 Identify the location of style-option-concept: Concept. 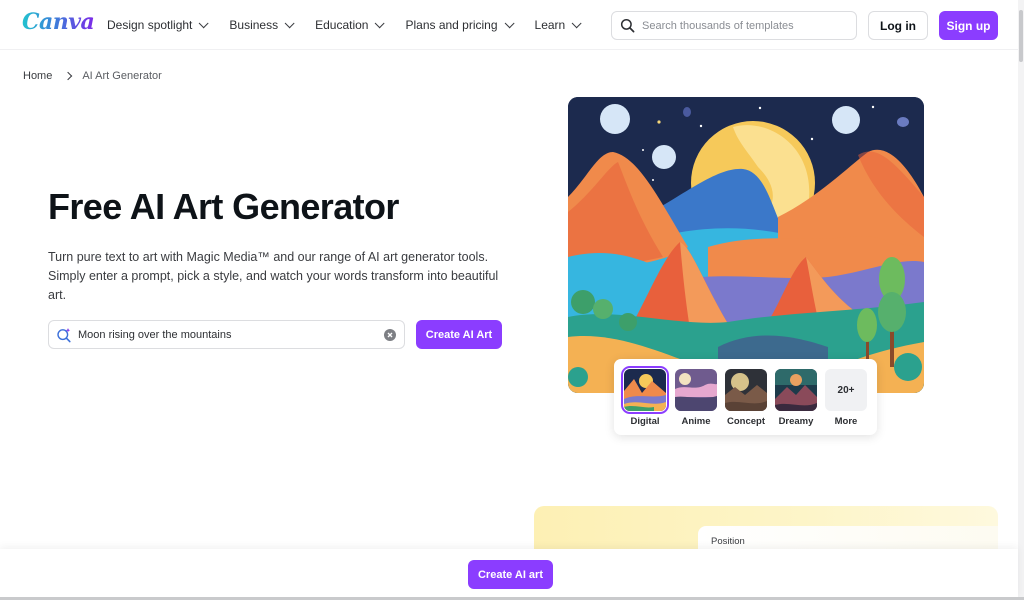
(746, 398).